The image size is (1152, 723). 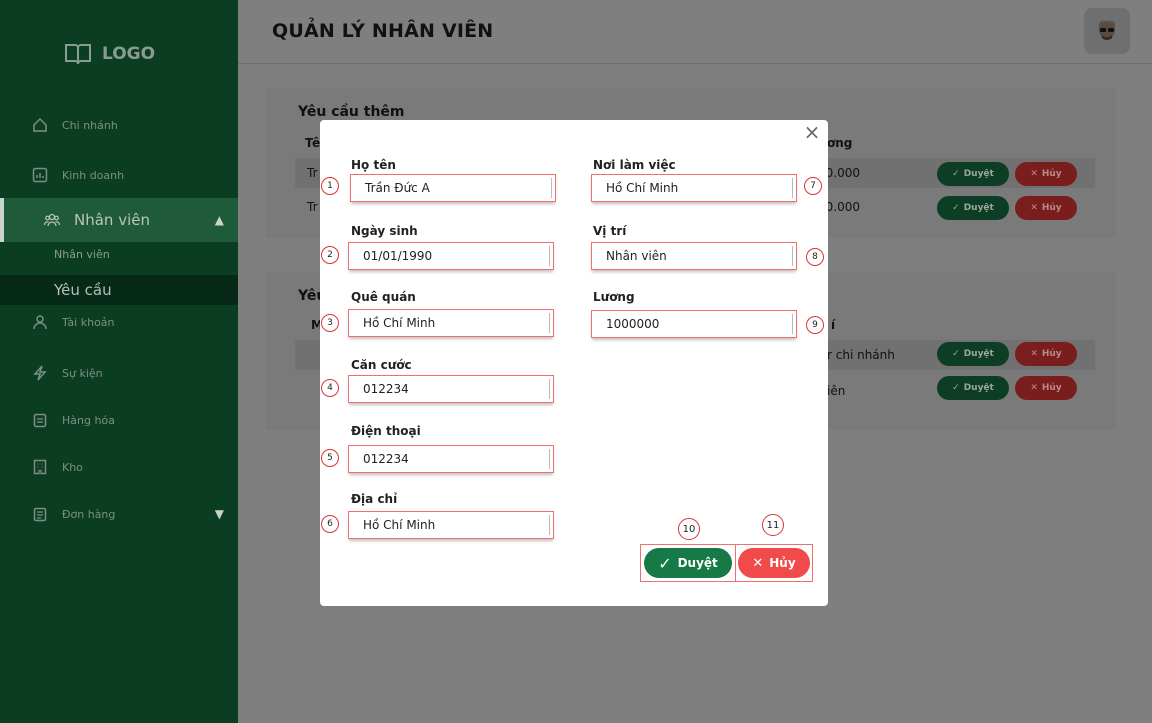 What do you see at coordinates (694, 324) in the screenshot?
I see `salary-field: 1000000` at bounding box center [694, 324].